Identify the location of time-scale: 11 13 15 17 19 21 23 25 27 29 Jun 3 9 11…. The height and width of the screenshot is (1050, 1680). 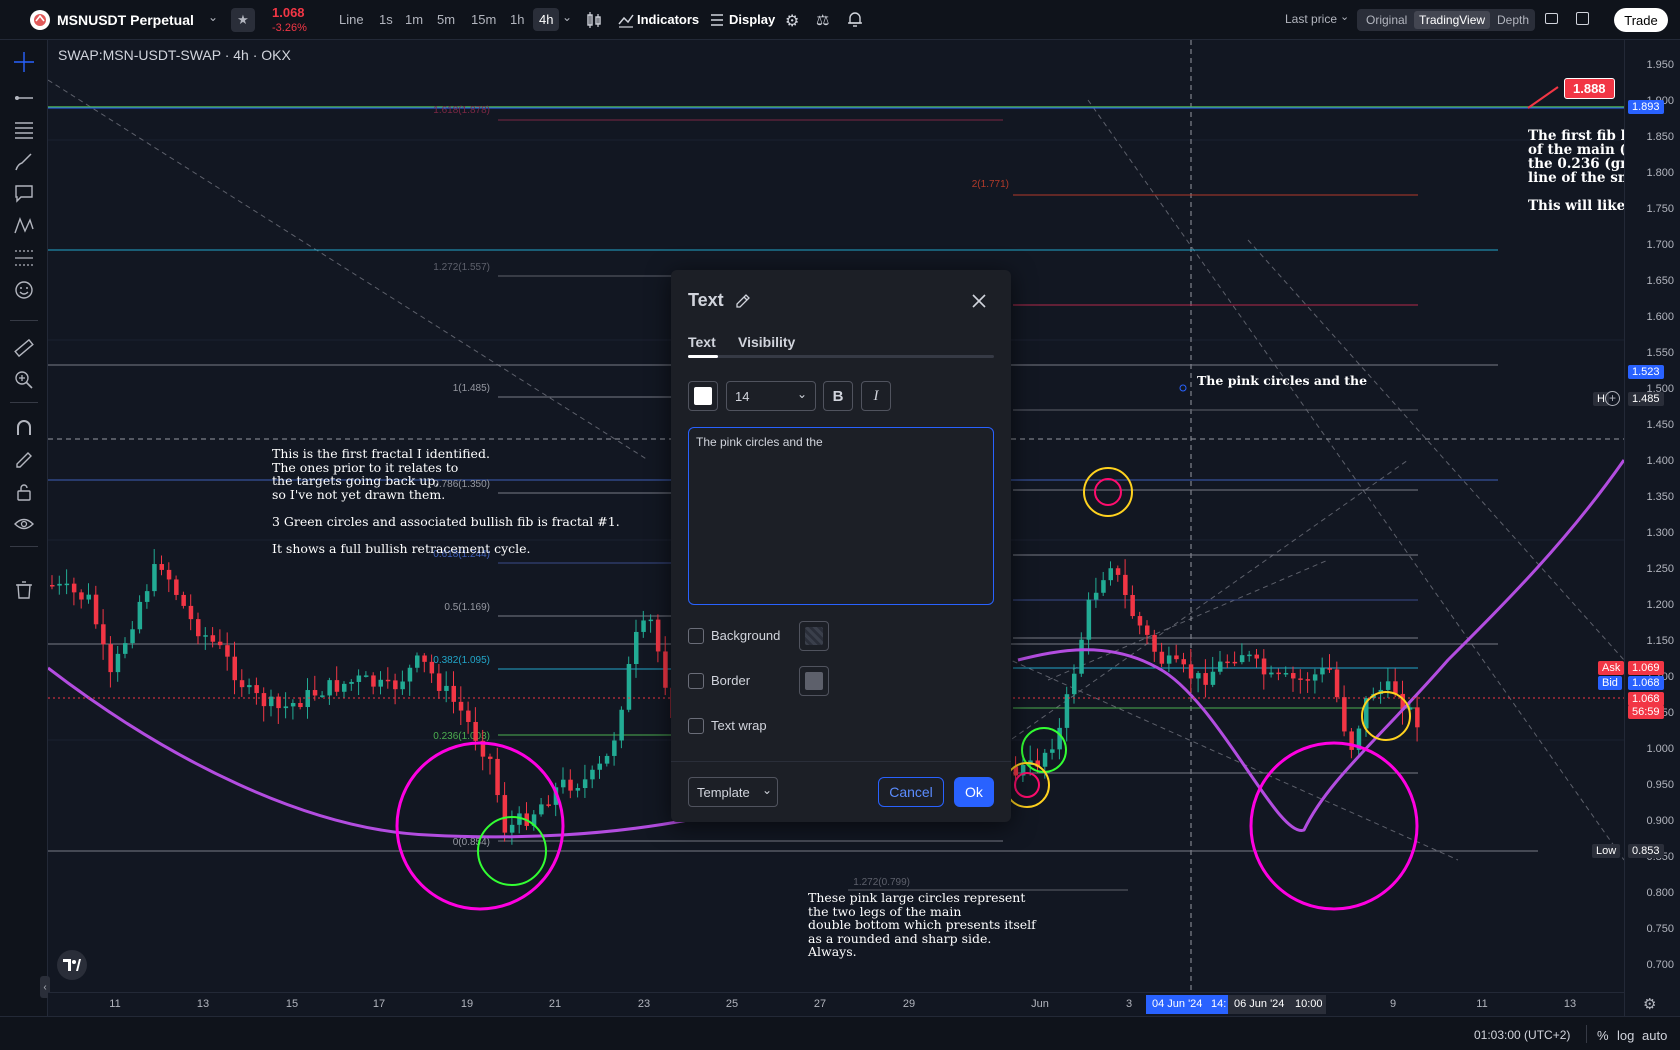
(852, 1004).